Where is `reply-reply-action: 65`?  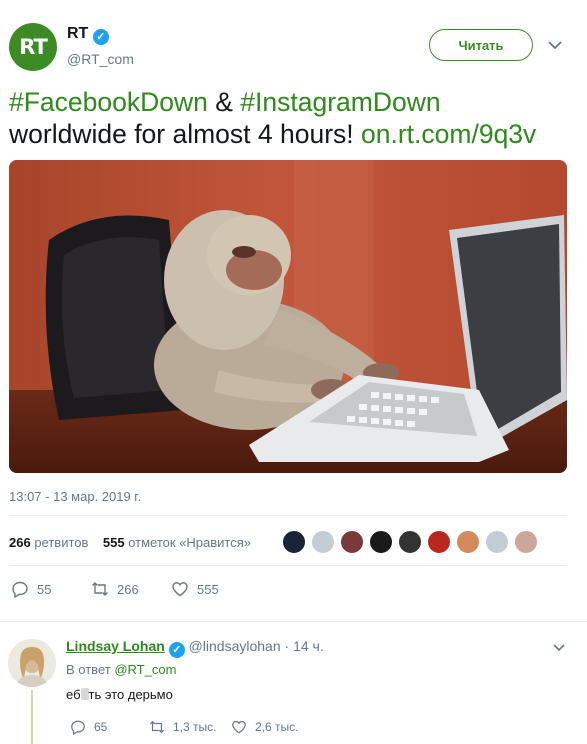
reply-reply-action: 65 is located at coordinates (88, 727).